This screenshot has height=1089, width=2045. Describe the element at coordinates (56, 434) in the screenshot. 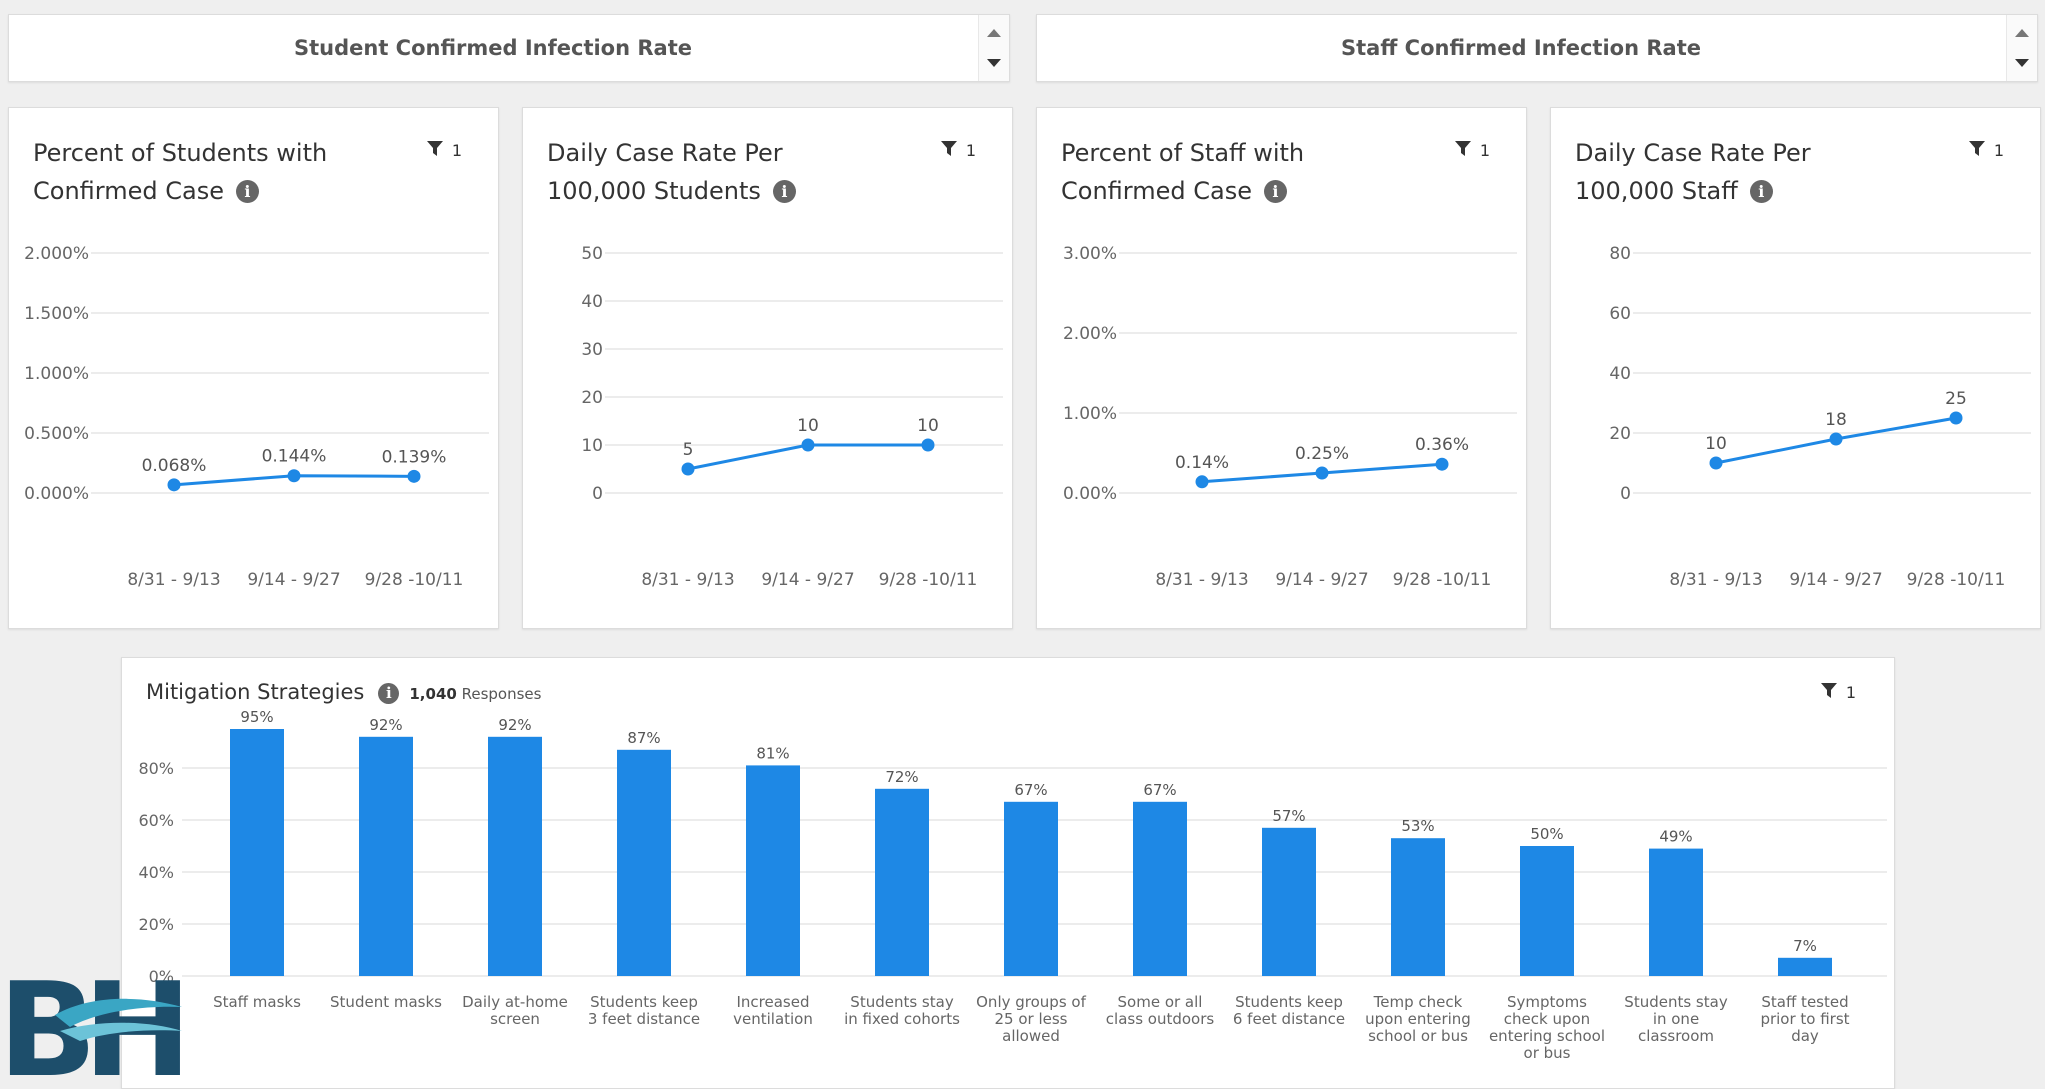

I see `y-tick-label: 0.500%` at that location.